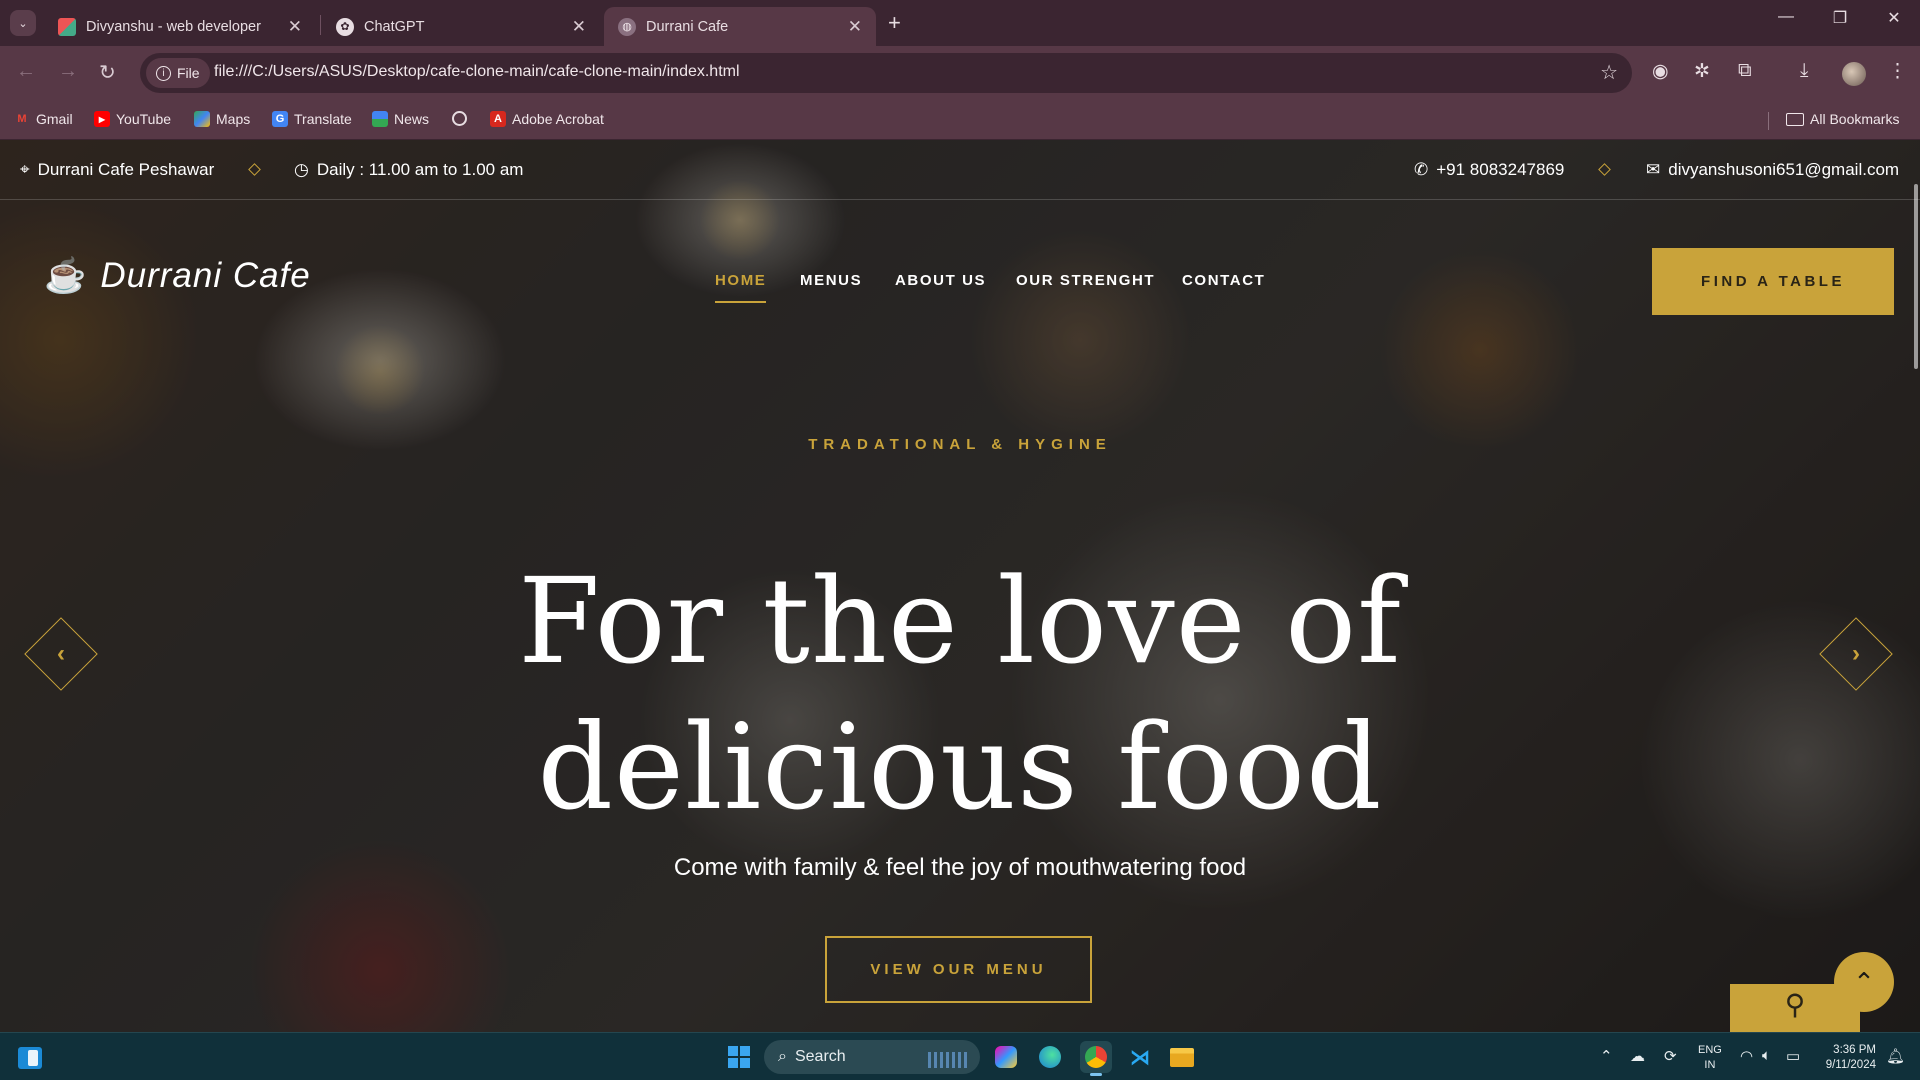 The image size is (1920, 1080). I want to click on location-info: ⌖ Durrani Cafe Peshawar, so click(117, 170).